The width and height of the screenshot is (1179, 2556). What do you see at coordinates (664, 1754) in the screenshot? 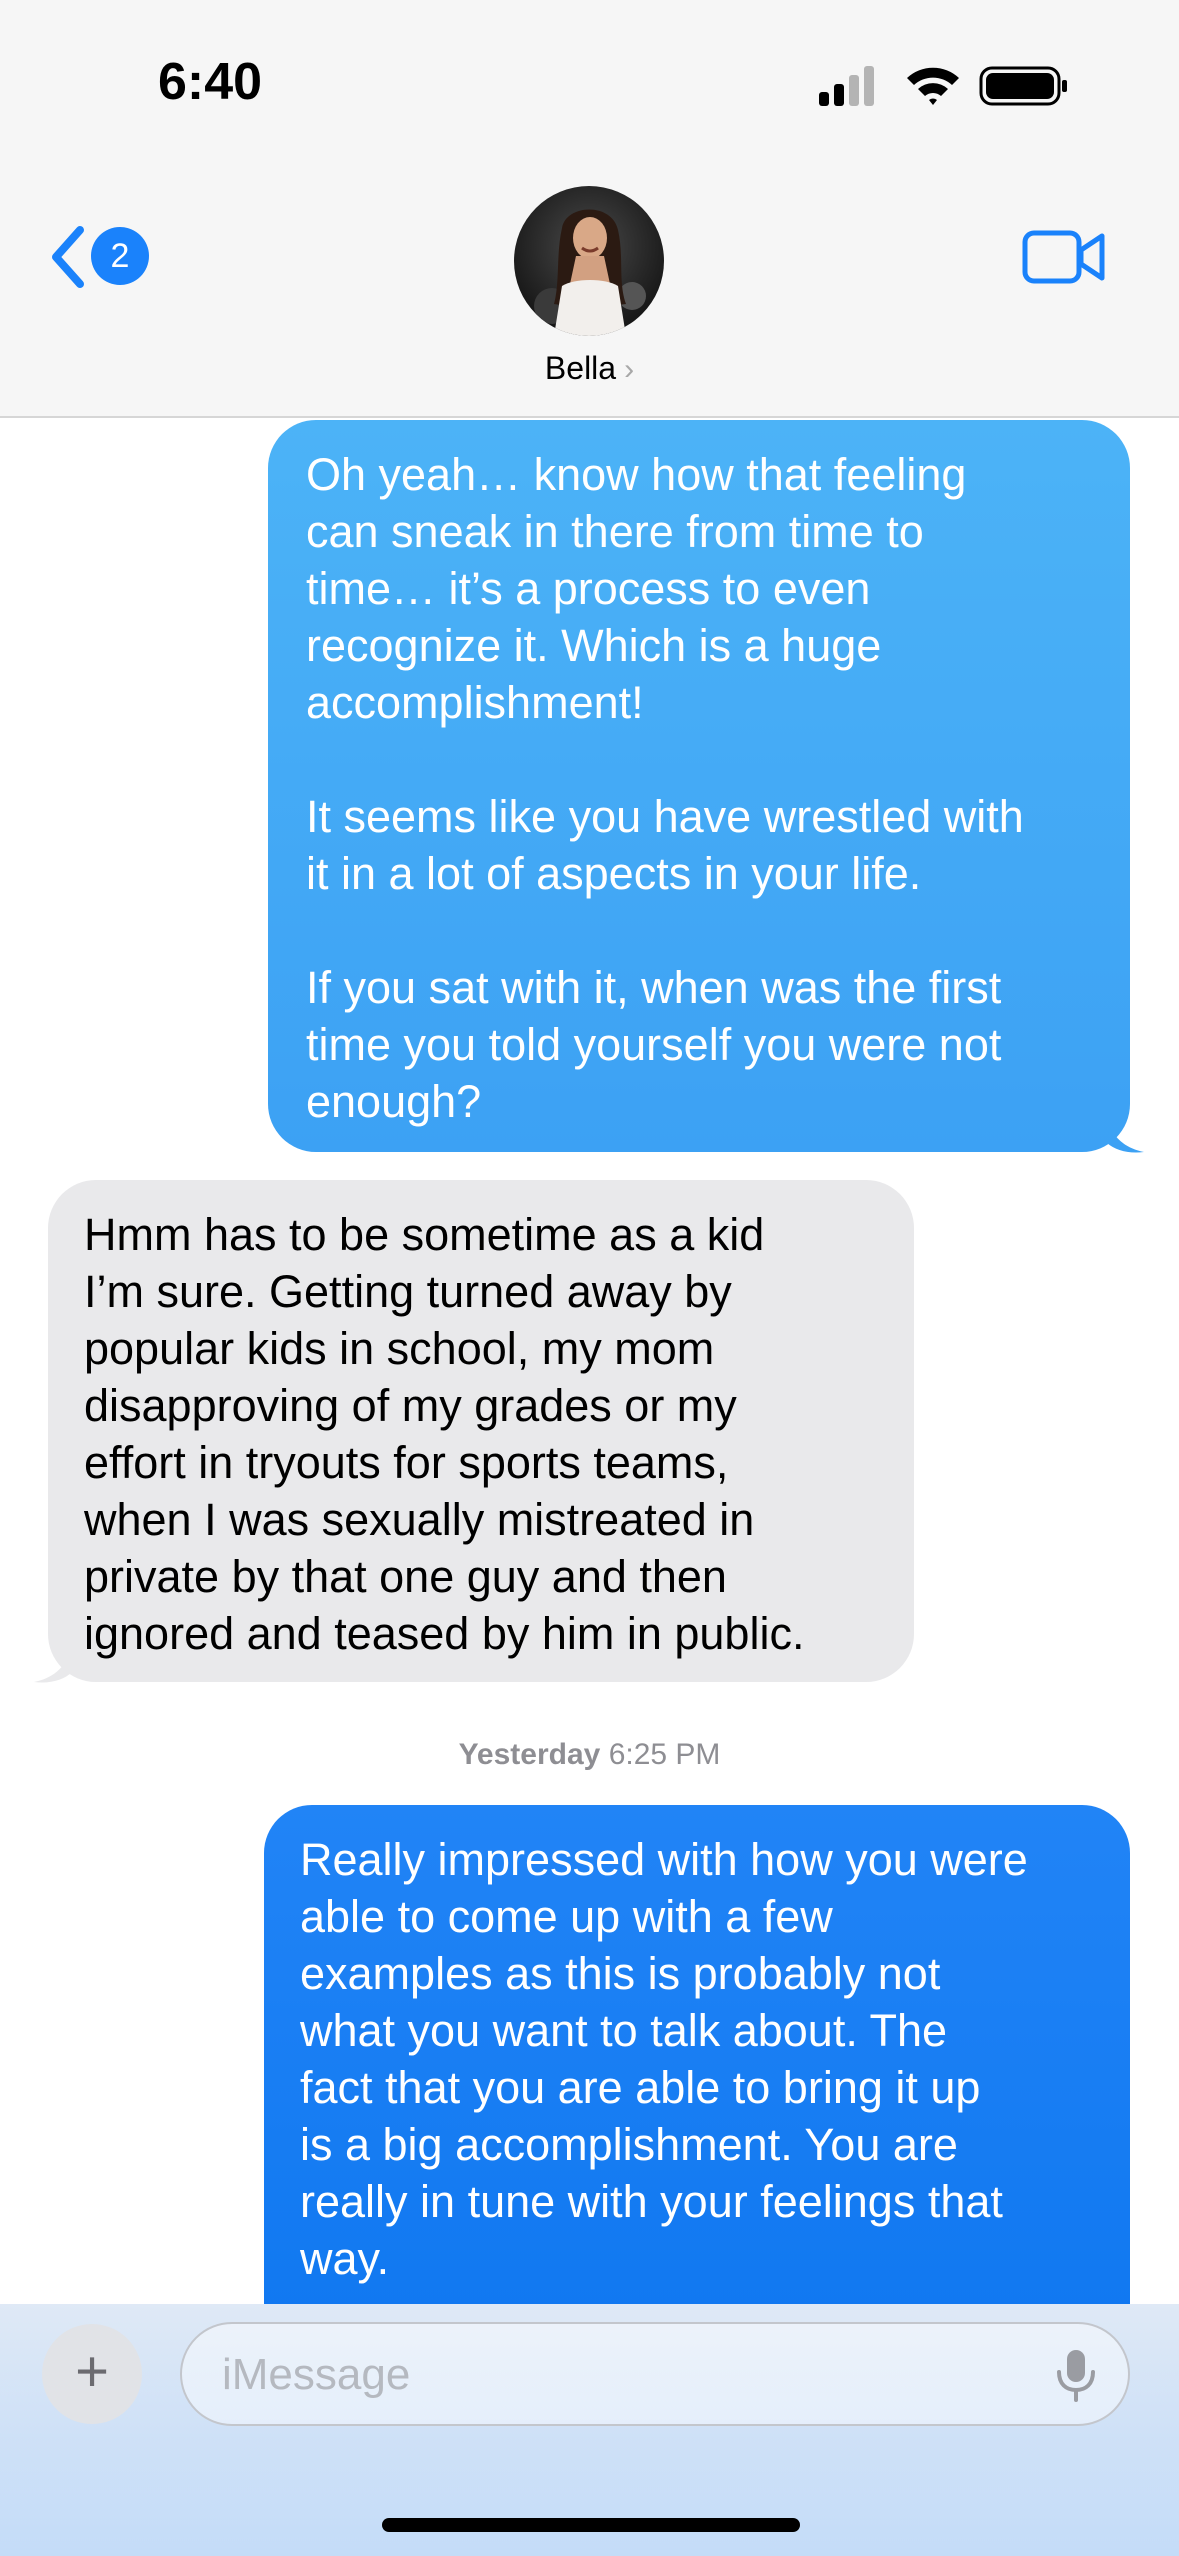
I see `timestamp-time: 6:25 PM` at bounding box center [664, 1754].